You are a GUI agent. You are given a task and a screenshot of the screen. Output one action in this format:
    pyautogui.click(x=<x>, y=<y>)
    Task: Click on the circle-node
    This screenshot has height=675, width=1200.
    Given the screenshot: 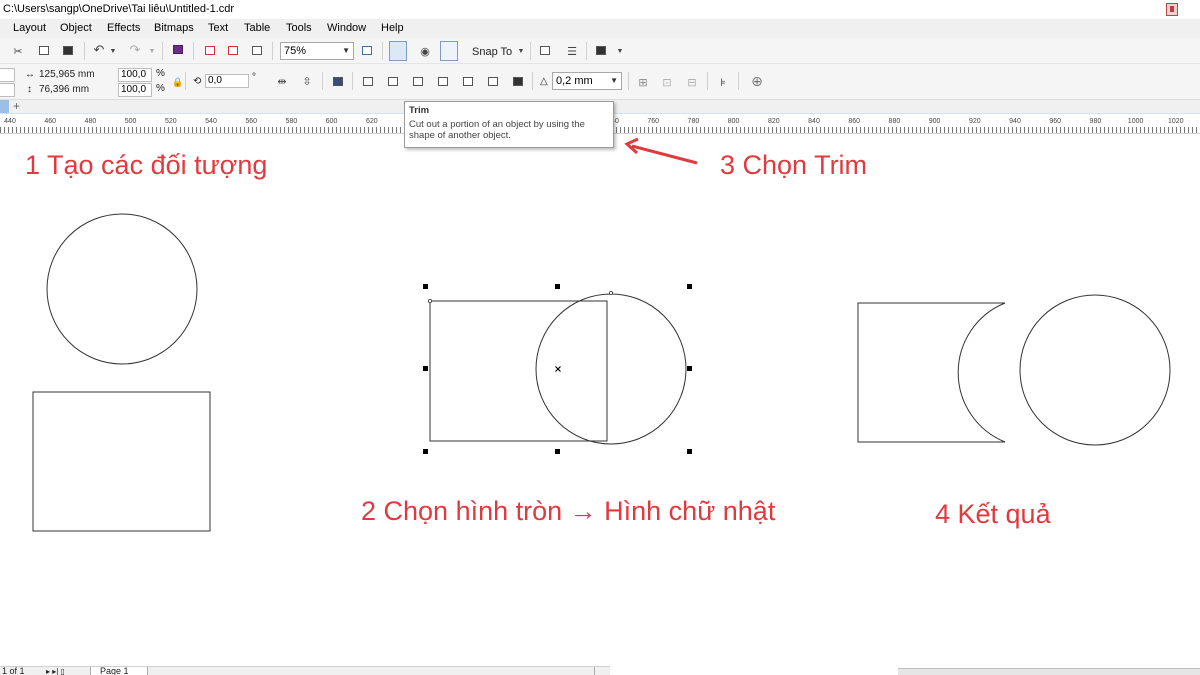 What is the action you would take?
    pyautogui.click(x=611, y=292)
    